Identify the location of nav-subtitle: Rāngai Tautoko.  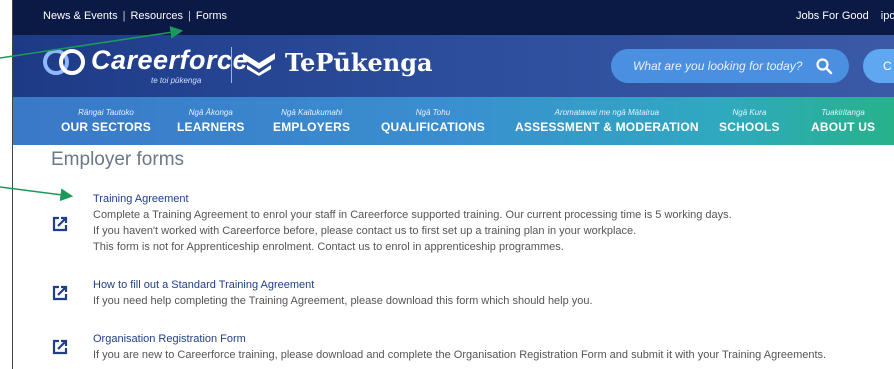
(106, 112).